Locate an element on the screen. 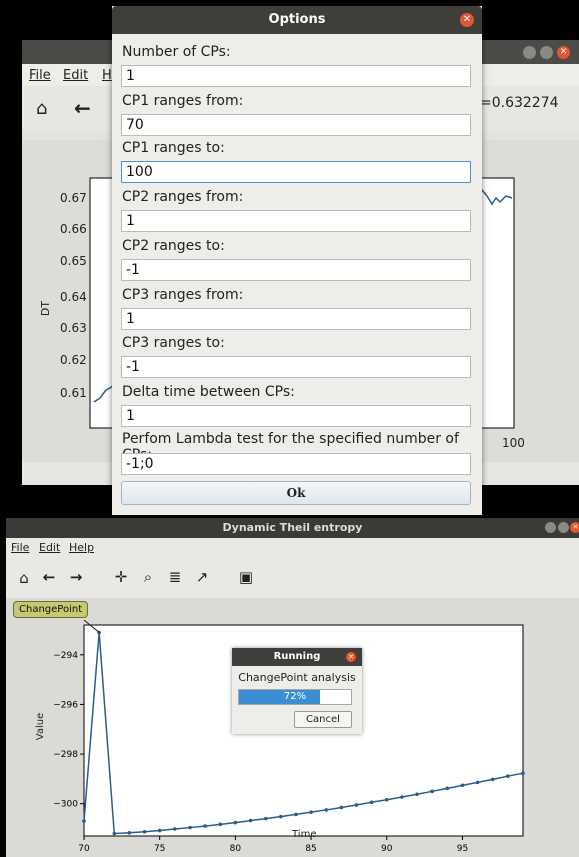  bg-ytick: 0.63 is located at coordinates (73, 328).